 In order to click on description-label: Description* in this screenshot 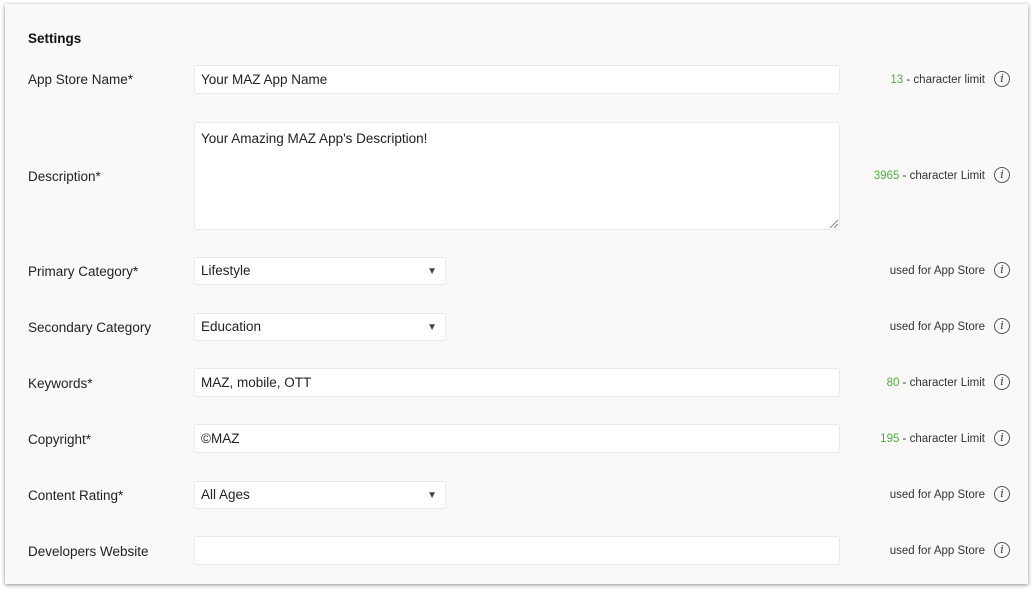, I will do `click(64, 176)`.